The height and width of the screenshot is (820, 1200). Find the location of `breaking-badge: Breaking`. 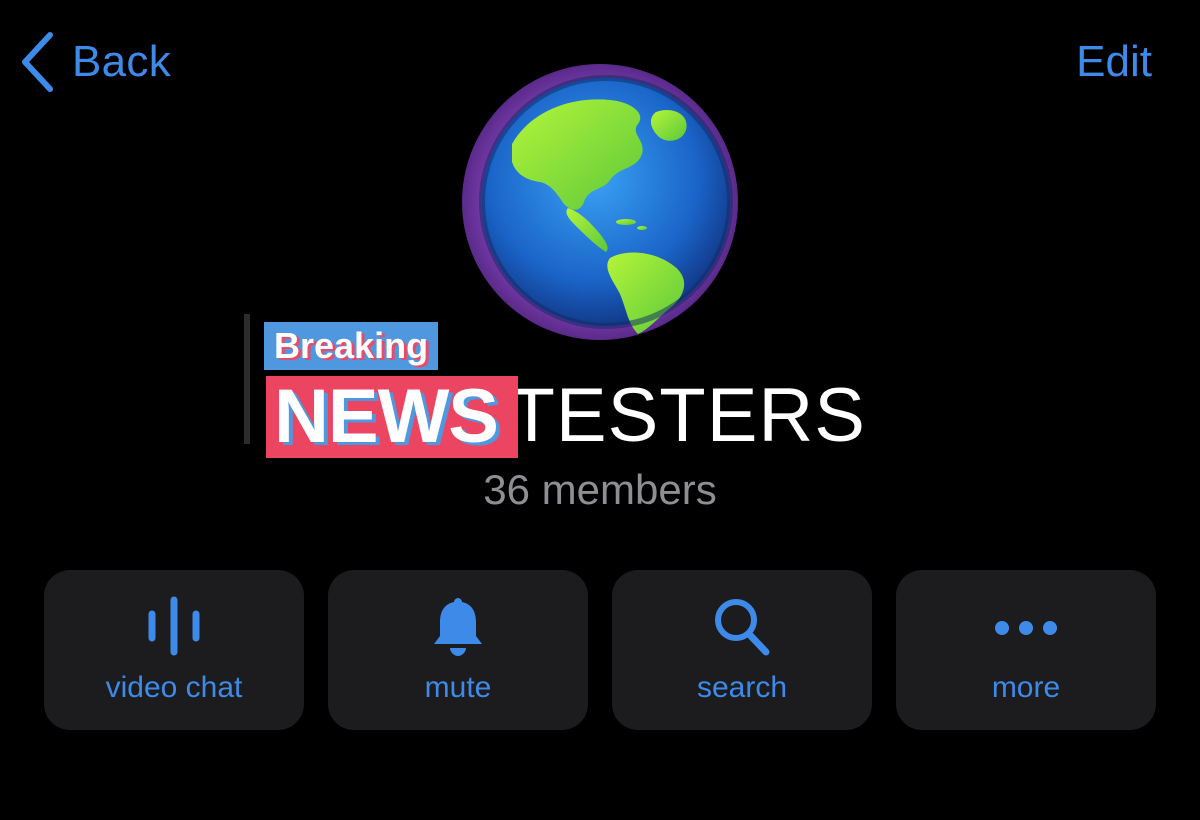

breaking-badge: Breaking is located at coordinates (351, 346).